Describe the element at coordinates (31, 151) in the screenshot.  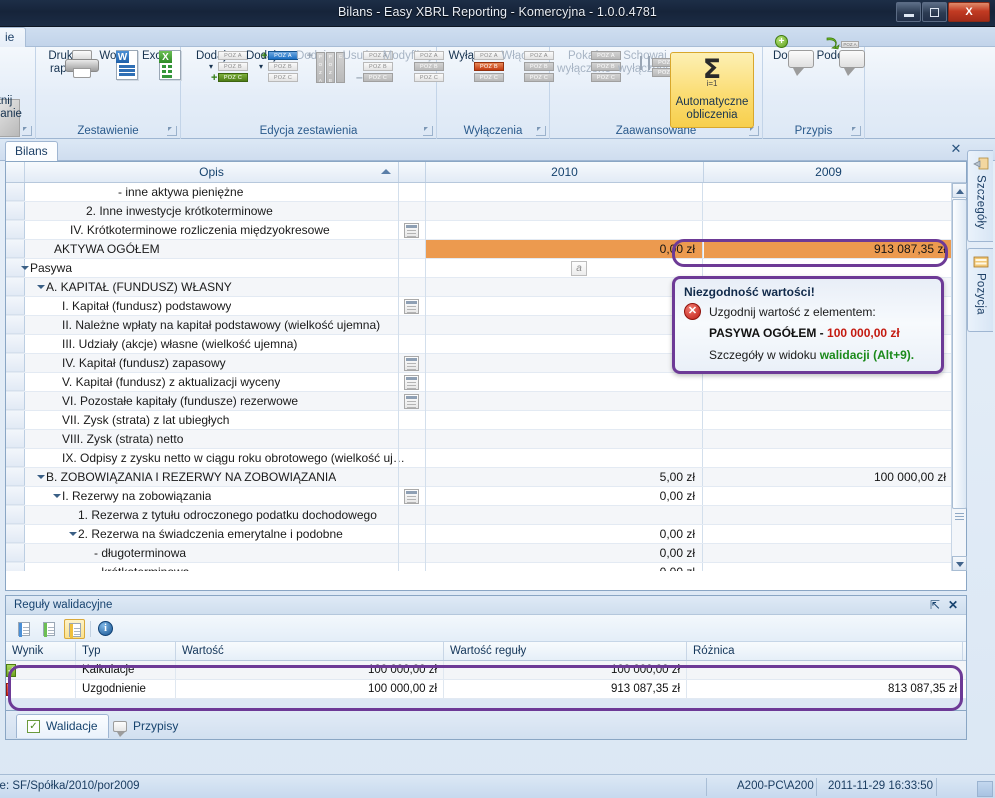
I see `document-tab-bilans: Bilans` at that location.